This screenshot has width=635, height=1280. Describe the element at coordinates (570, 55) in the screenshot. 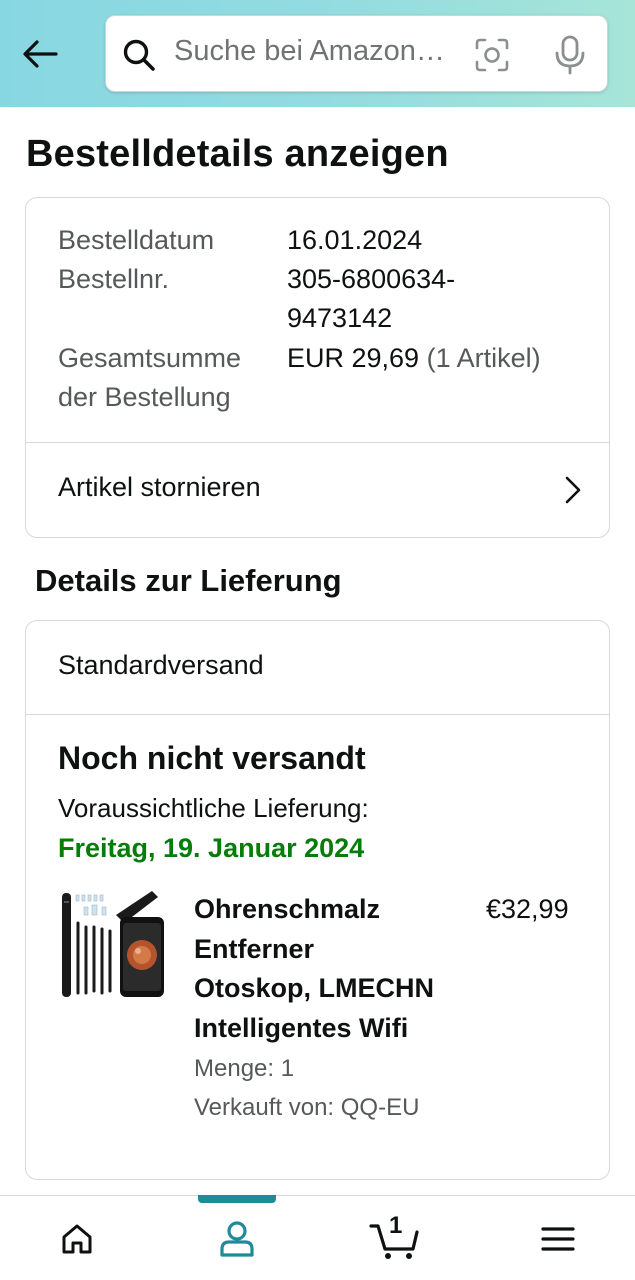

I see `microphone-icon` at that location.